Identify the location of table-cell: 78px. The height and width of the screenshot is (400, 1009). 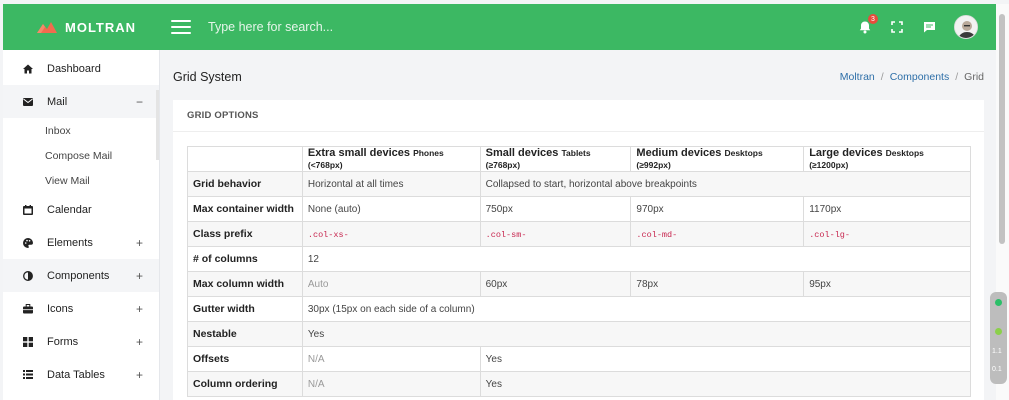
(717, 284).